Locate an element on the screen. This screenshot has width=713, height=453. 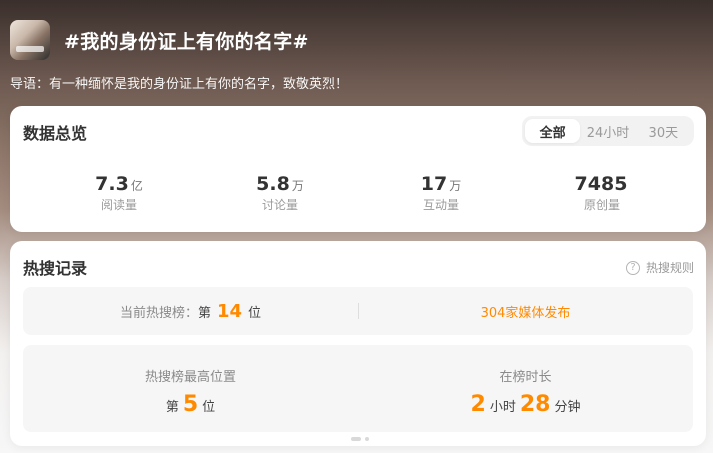
tab-all: 全部 is located at coordinates (553, 131).